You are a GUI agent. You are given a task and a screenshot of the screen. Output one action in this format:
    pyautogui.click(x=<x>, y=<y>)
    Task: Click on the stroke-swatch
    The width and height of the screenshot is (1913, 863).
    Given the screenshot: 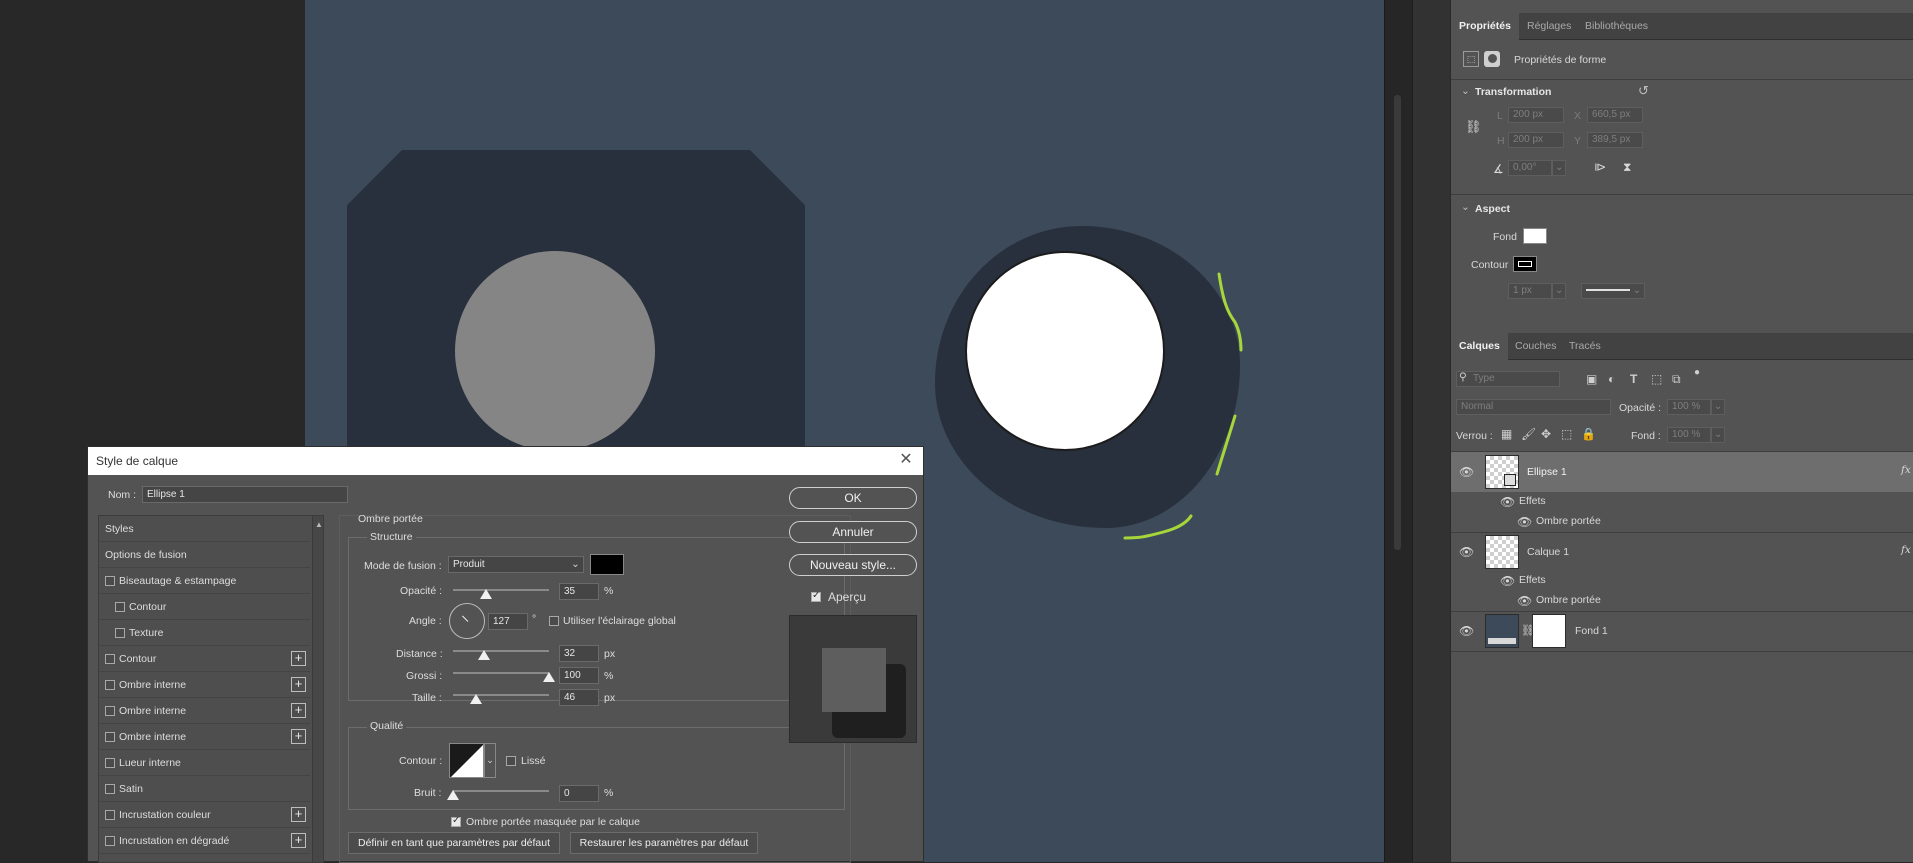 What is the action you would take?
    pyautogui.click(x=1525, y=264)
    